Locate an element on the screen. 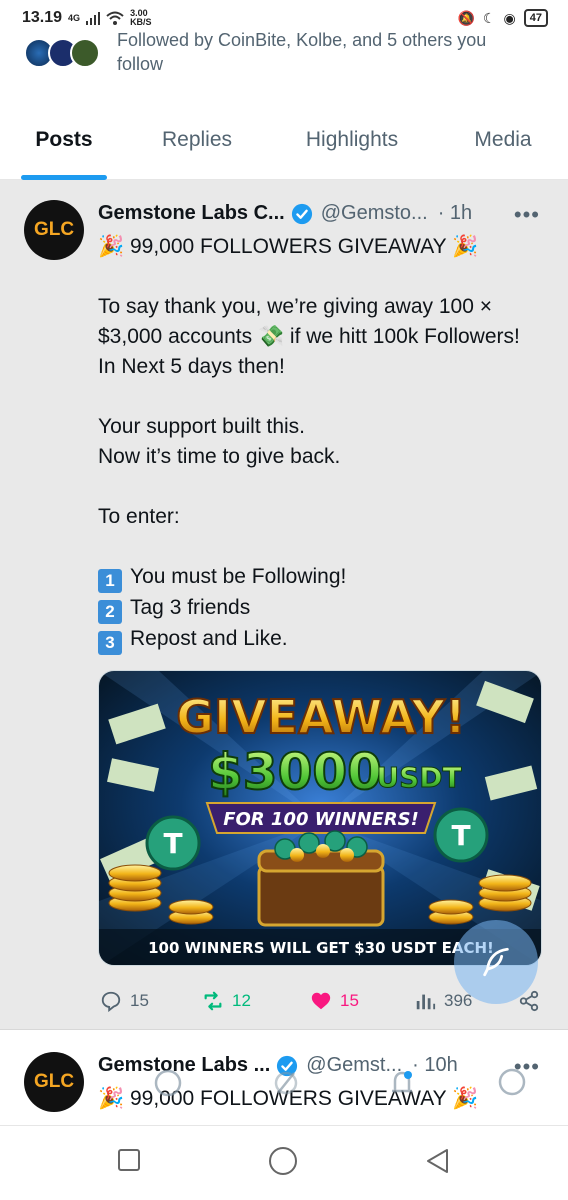 Image resolution: width=568 pixels, height=1200 pixels. profile-tabs: Posts Replies Highlights Media is located at coordinates (284, 146).